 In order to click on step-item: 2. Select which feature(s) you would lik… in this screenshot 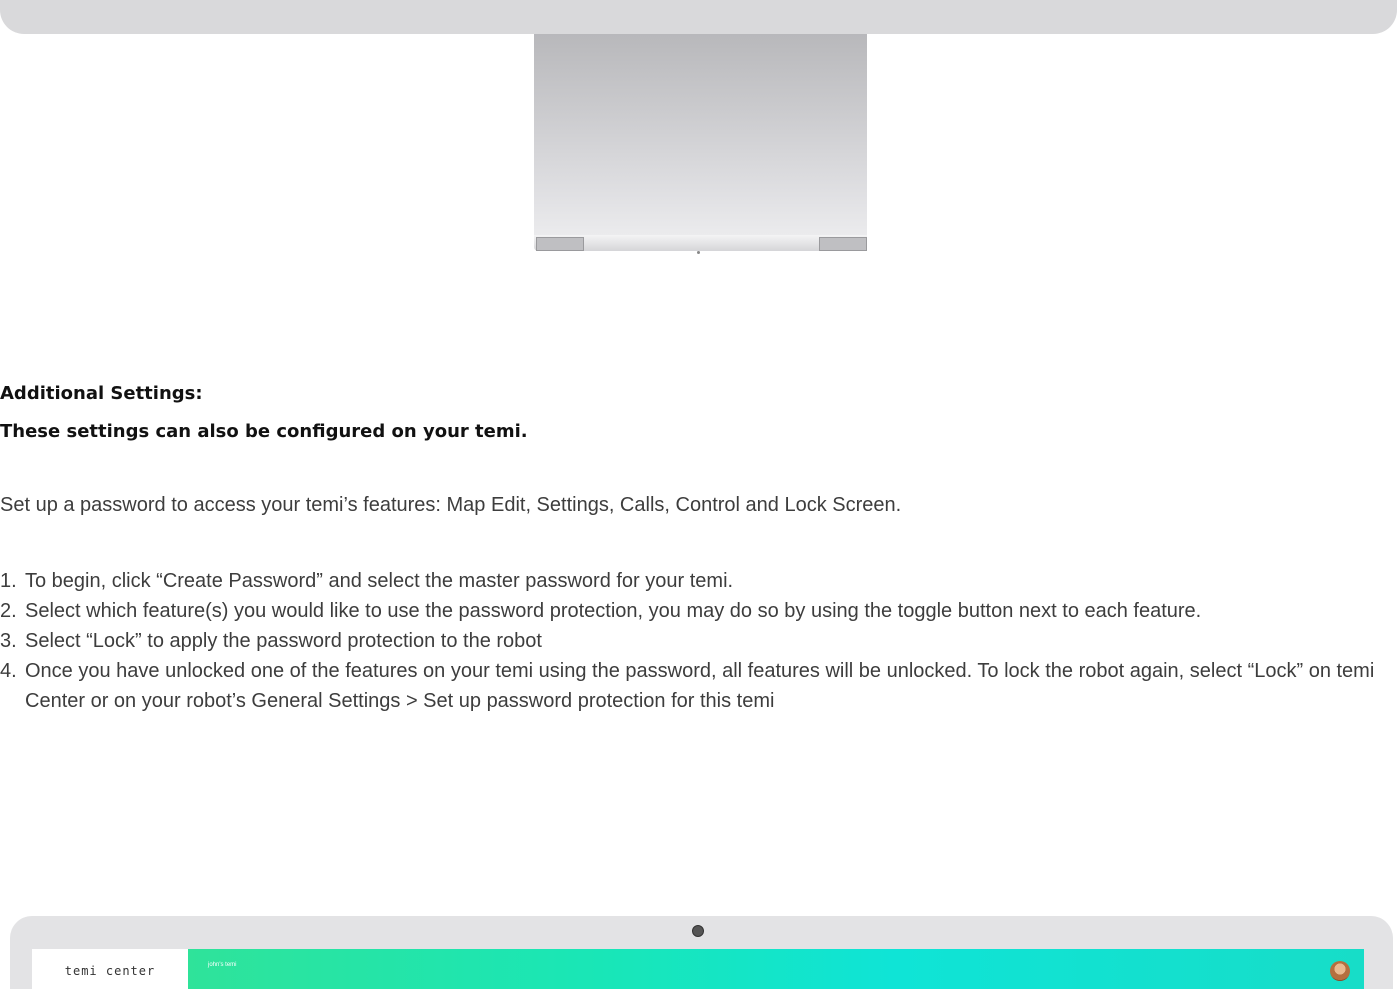, I will do `click(698, 611)`.